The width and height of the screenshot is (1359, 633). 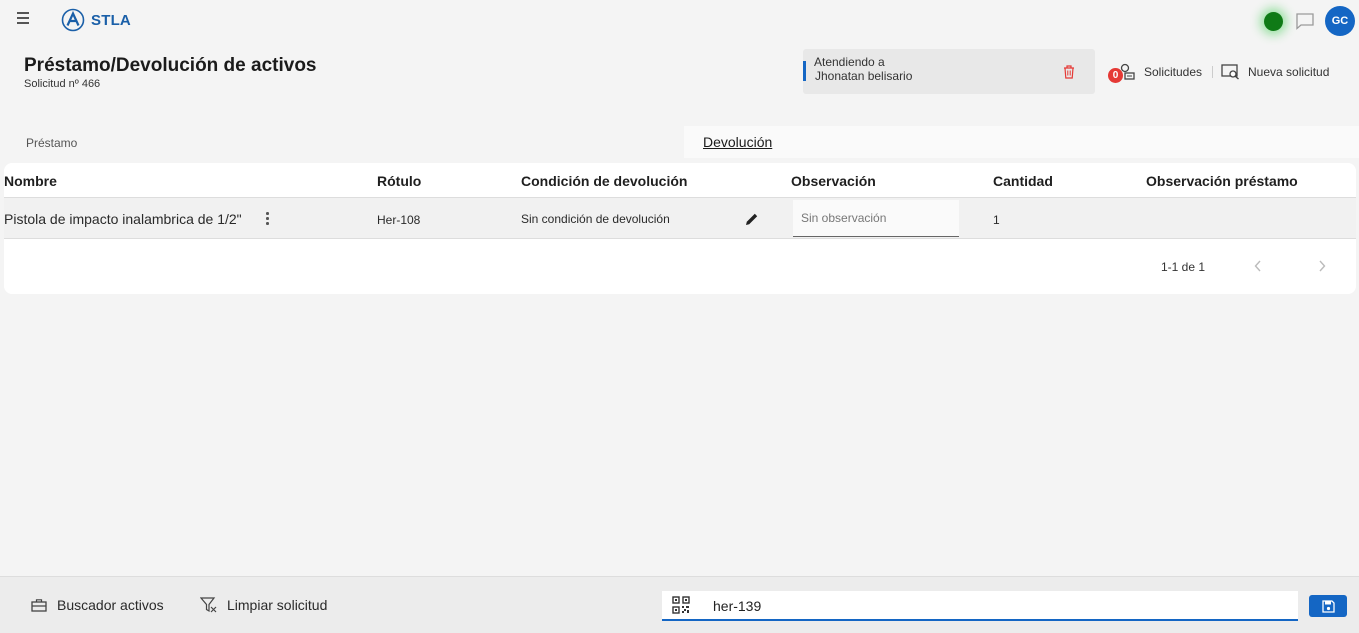 What do you see at coordinates (62, 84) in the screenshot?
I see `request-number: Solicitud nº 466` at bounding box center [62, 84].